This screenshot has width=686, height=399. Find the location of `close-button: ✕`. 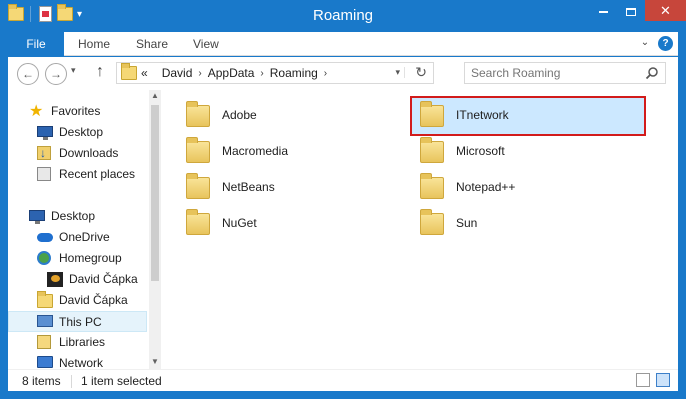

close-button: ✕ is located at coordinates (665, 10).